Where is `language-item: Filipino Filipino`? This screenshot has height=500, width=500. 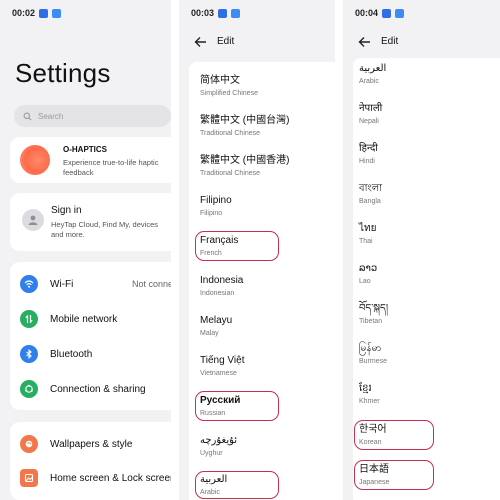 language-item: Filipino Filipino is located at coordinates (216, 206).